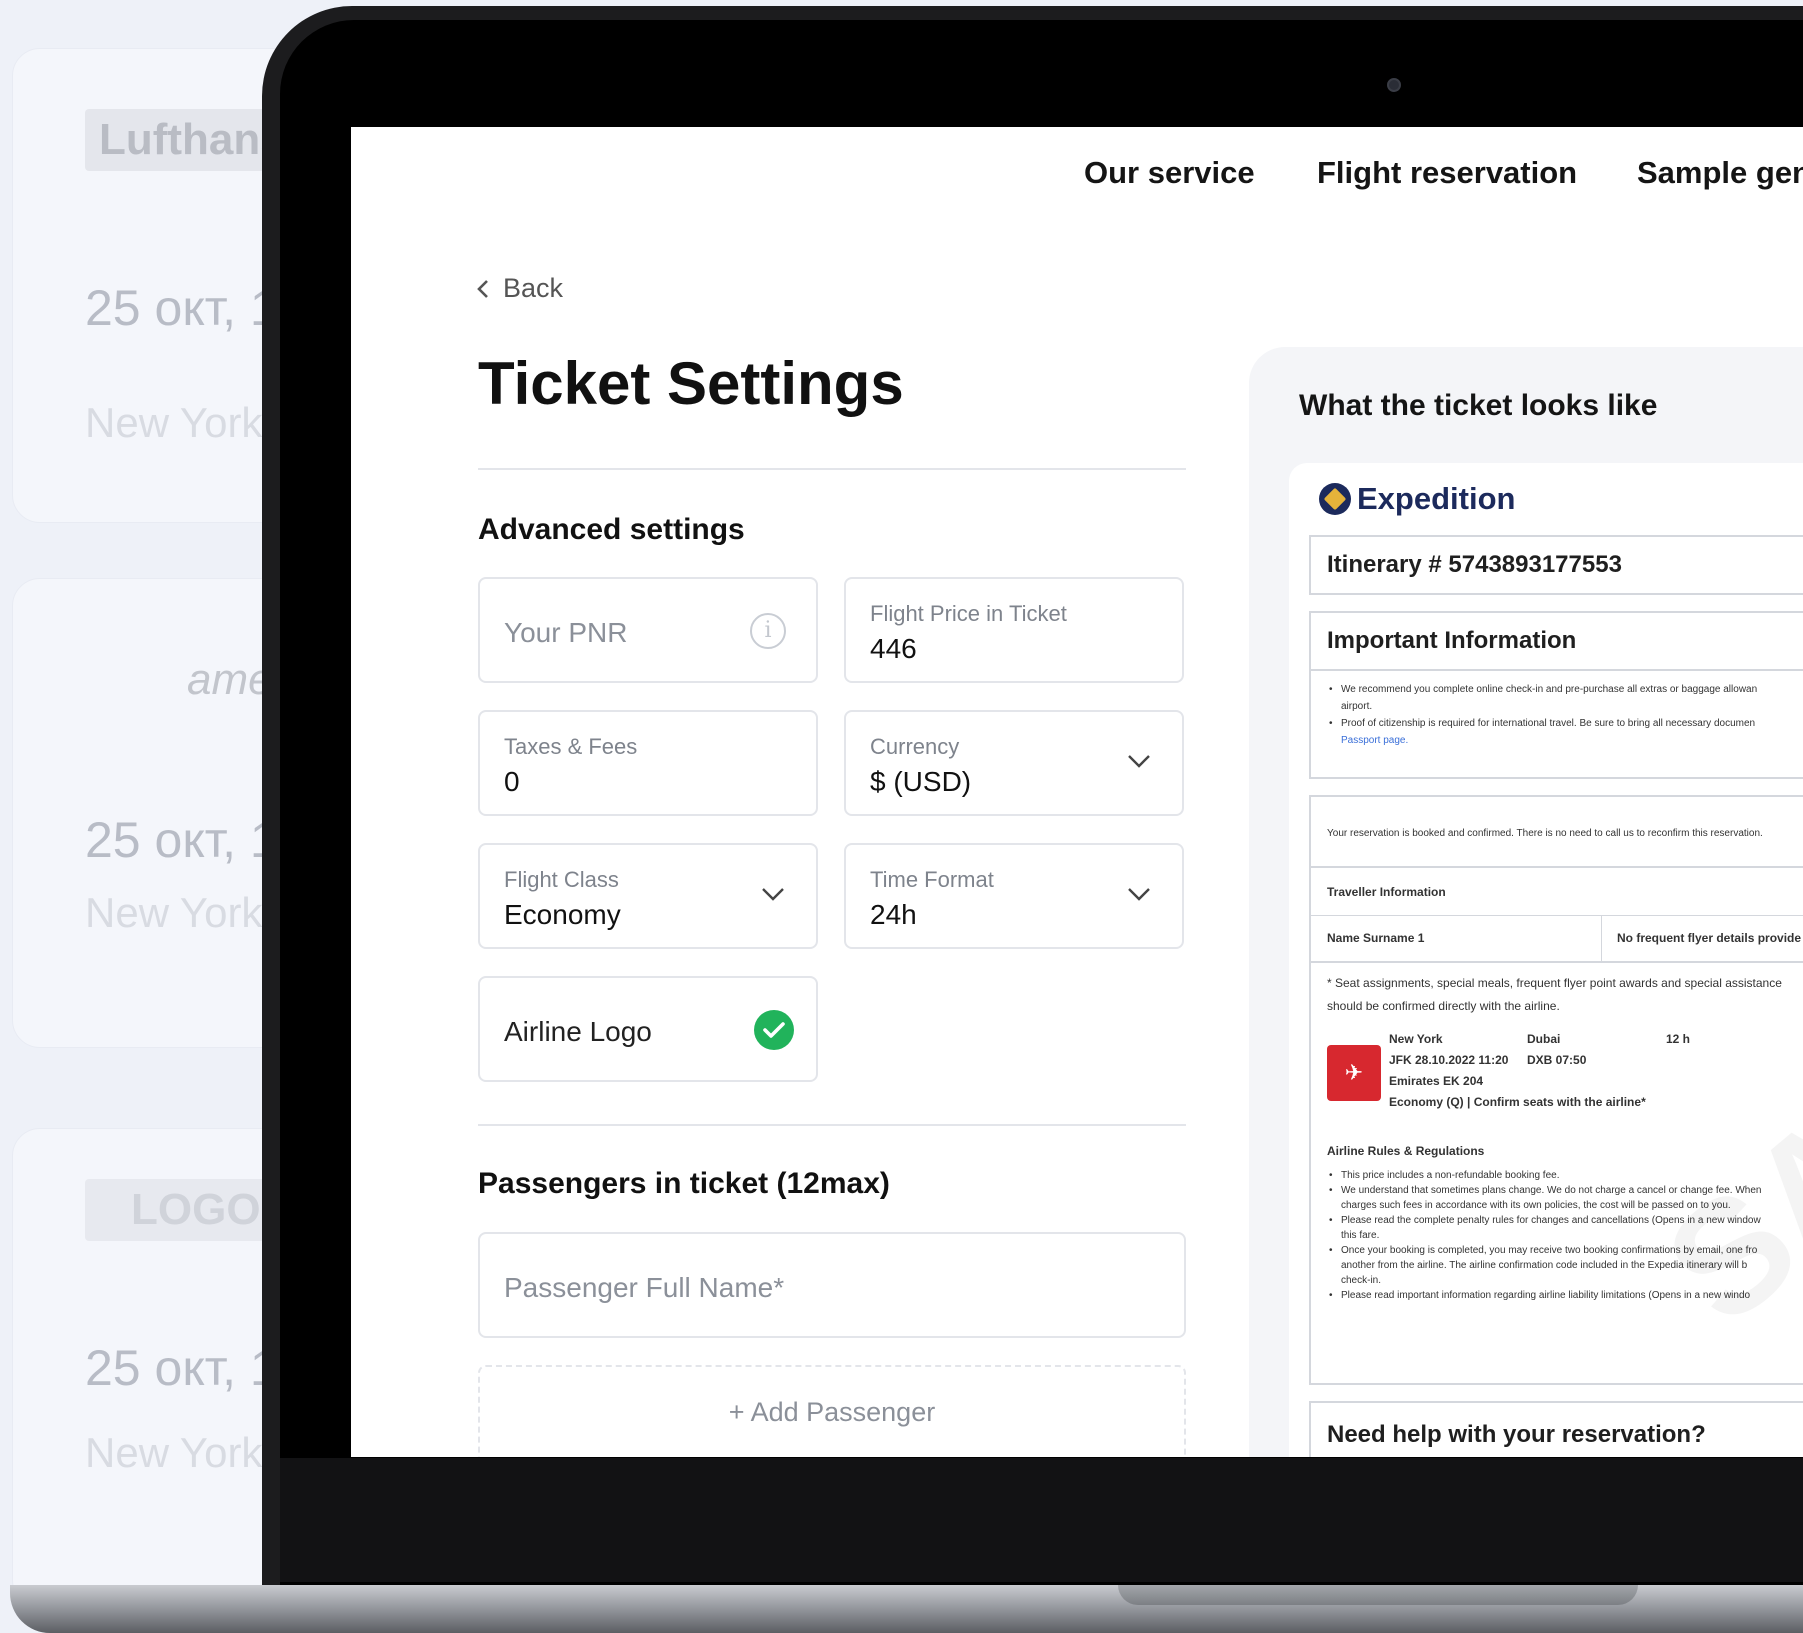  What do you see at coordinates (1478, 405) in the screenshot?
I see `preview-title: What the ticket looks like` at bounding box center [1478, 405].